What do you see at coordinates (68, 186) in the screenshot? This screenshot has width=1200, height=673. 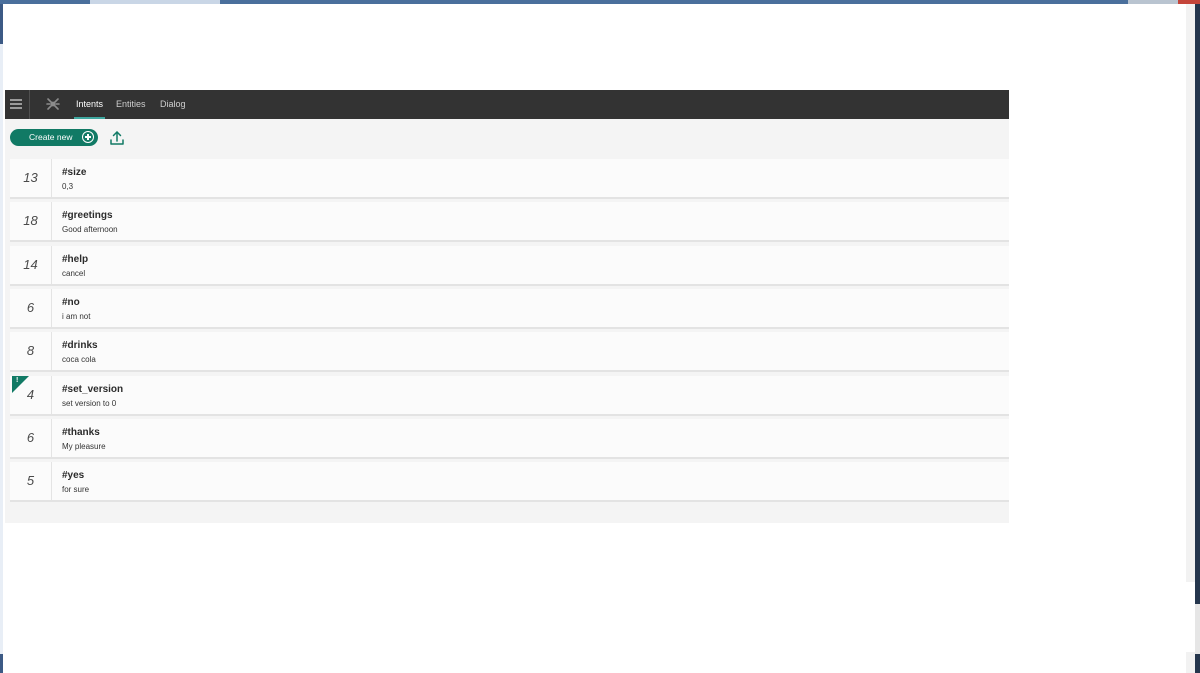 I see `intent-example: 0,3` at bounding box center [68, 186].